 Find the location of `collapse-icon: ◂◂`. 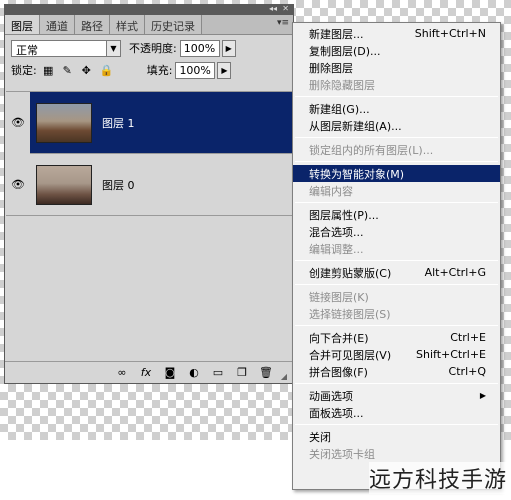

collapse-icon: ◂◂ is located at coordinates (273, 8).